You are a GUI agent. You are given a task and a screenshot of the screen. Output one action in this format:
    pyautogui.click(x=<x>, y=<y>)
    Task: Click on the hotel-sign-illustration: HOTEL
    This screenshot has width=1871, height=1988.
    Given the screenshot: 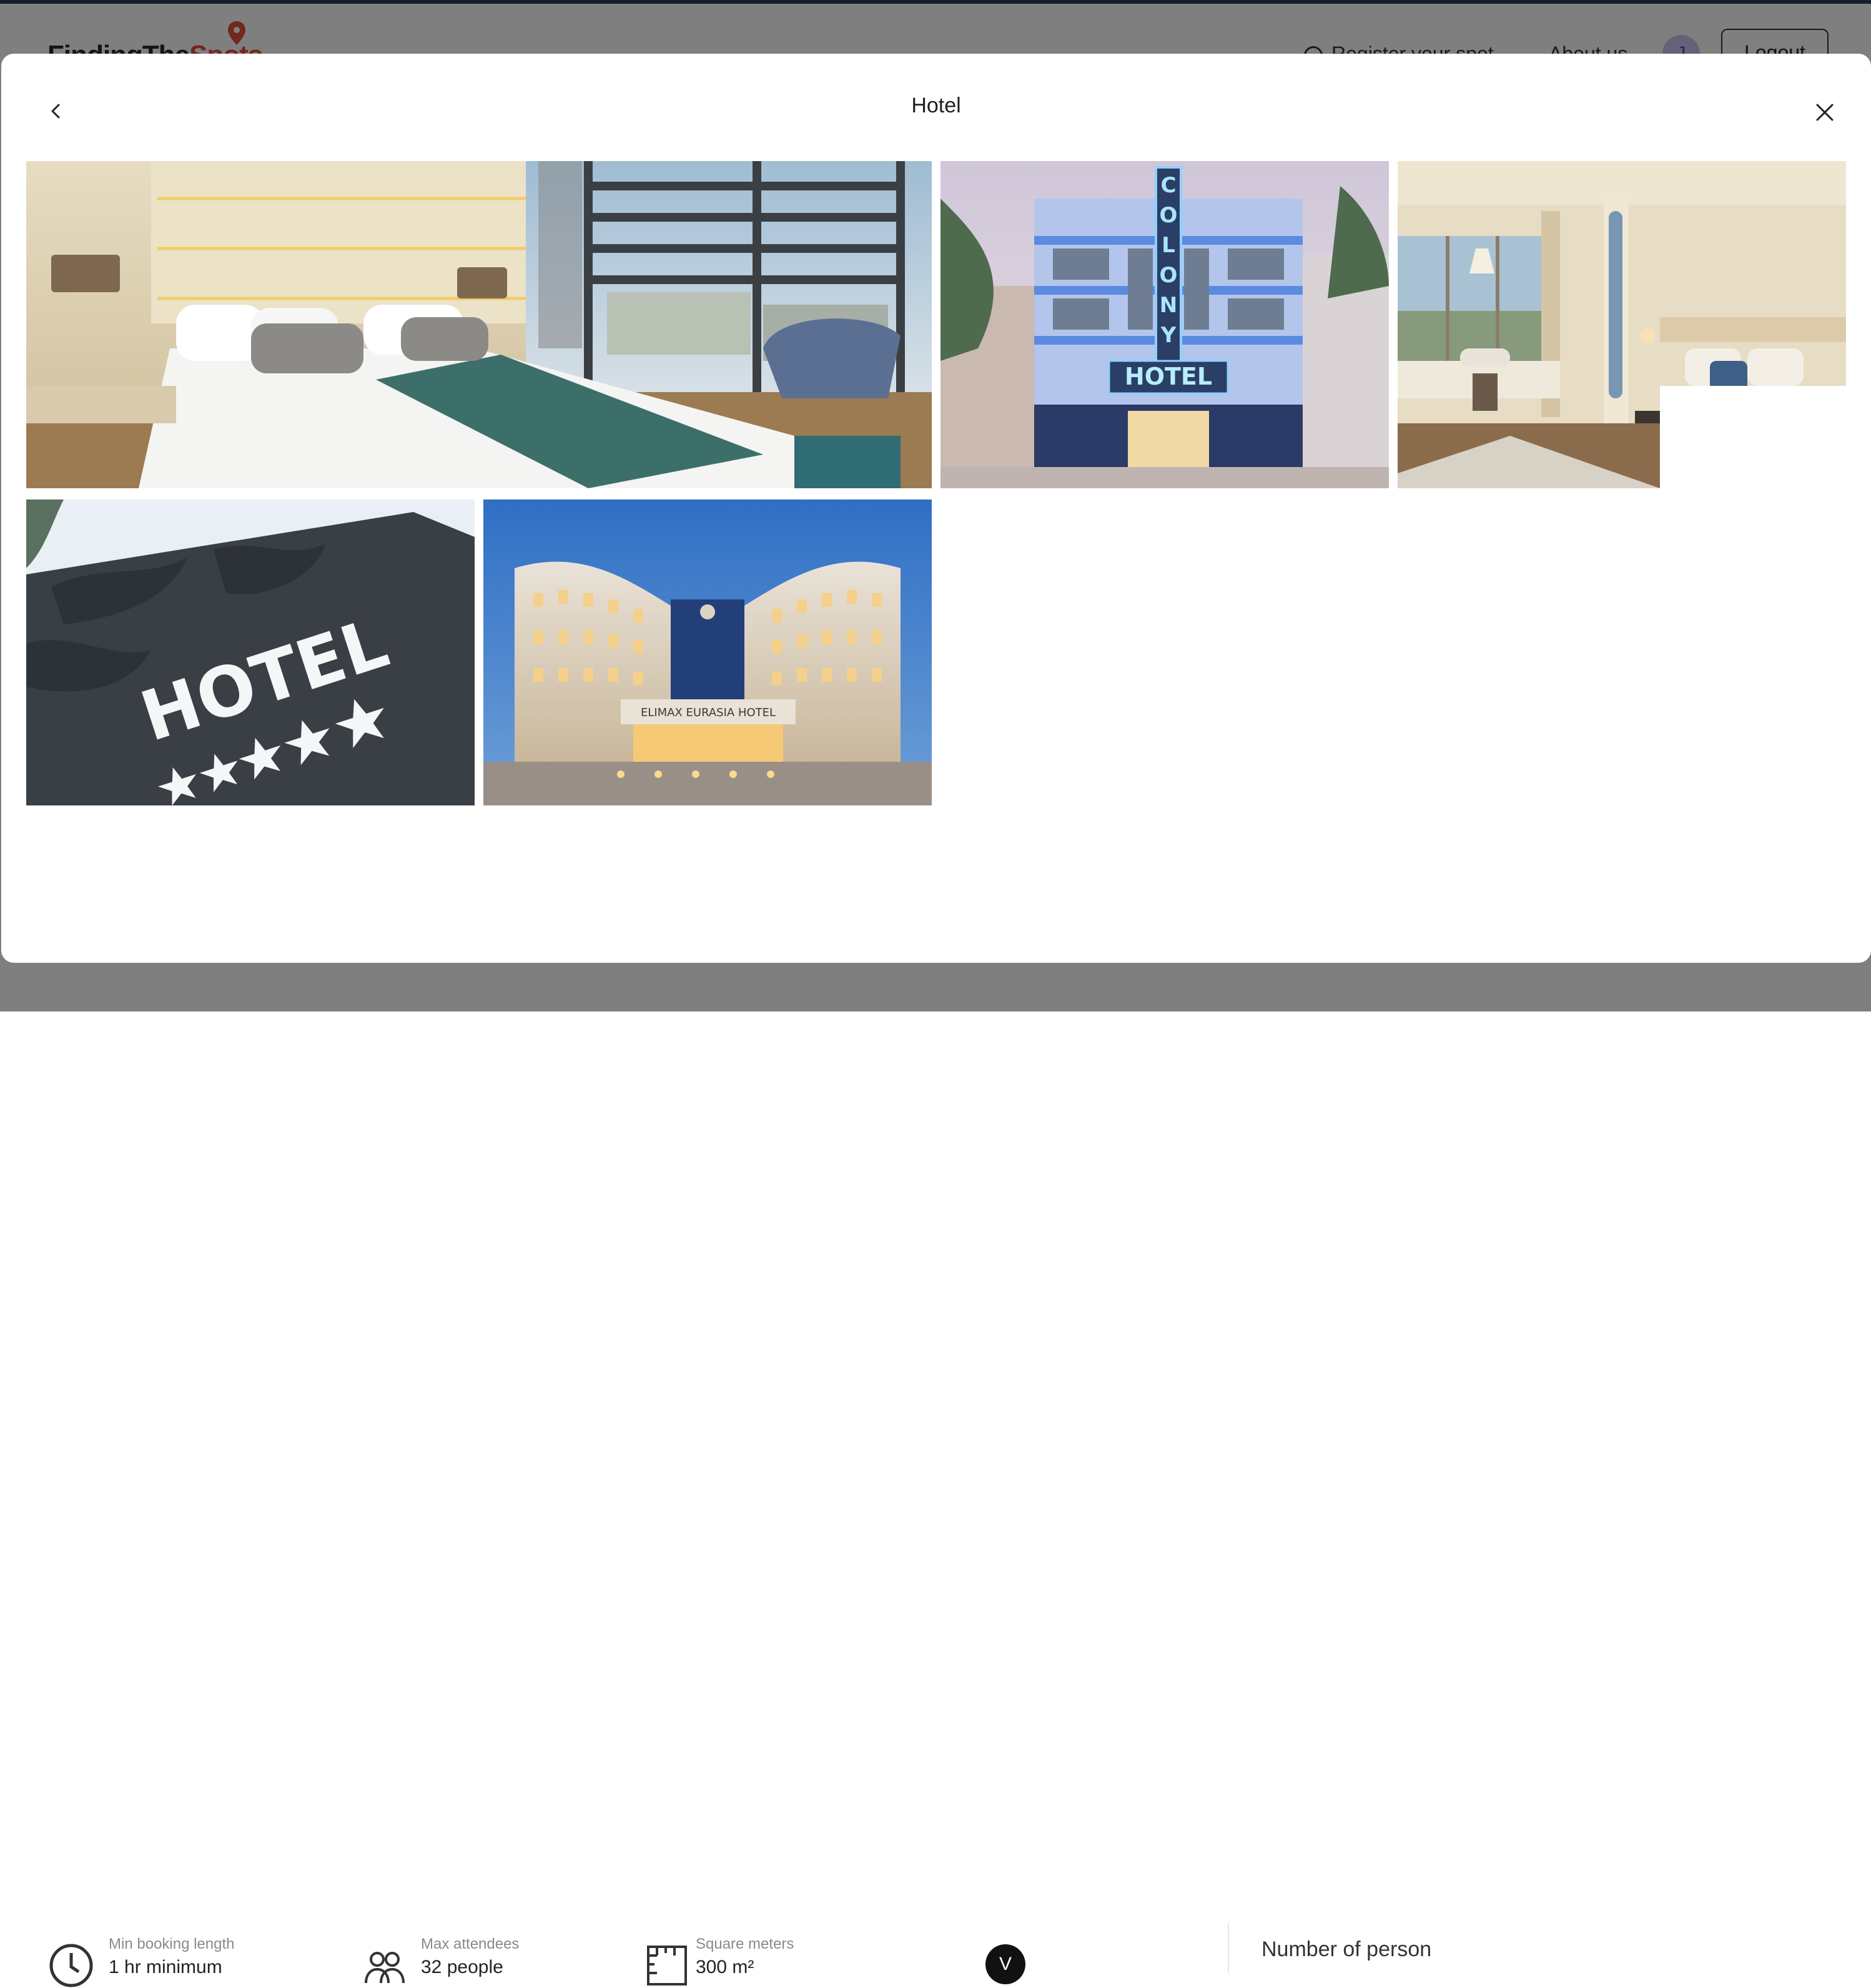 What is the action you would take?
    pyautogui.click(x=251, y=652)
    